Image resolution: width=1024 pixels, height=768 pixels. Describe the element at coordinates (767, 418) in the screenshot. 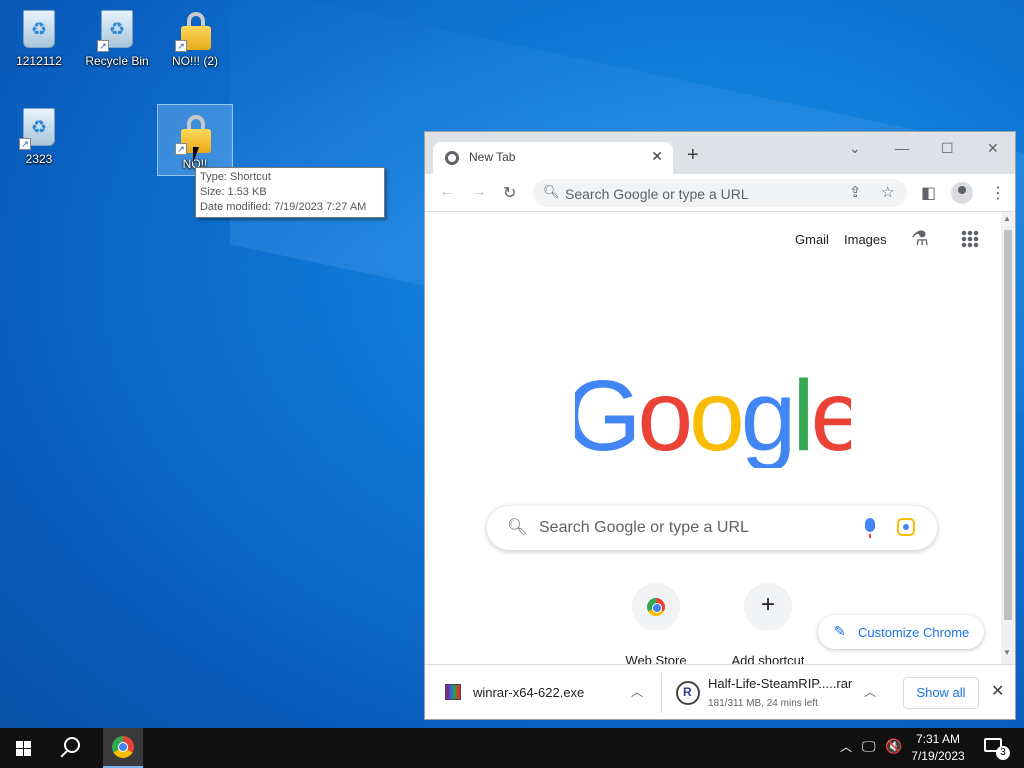

I see `logo-letter-3: g` at that location.